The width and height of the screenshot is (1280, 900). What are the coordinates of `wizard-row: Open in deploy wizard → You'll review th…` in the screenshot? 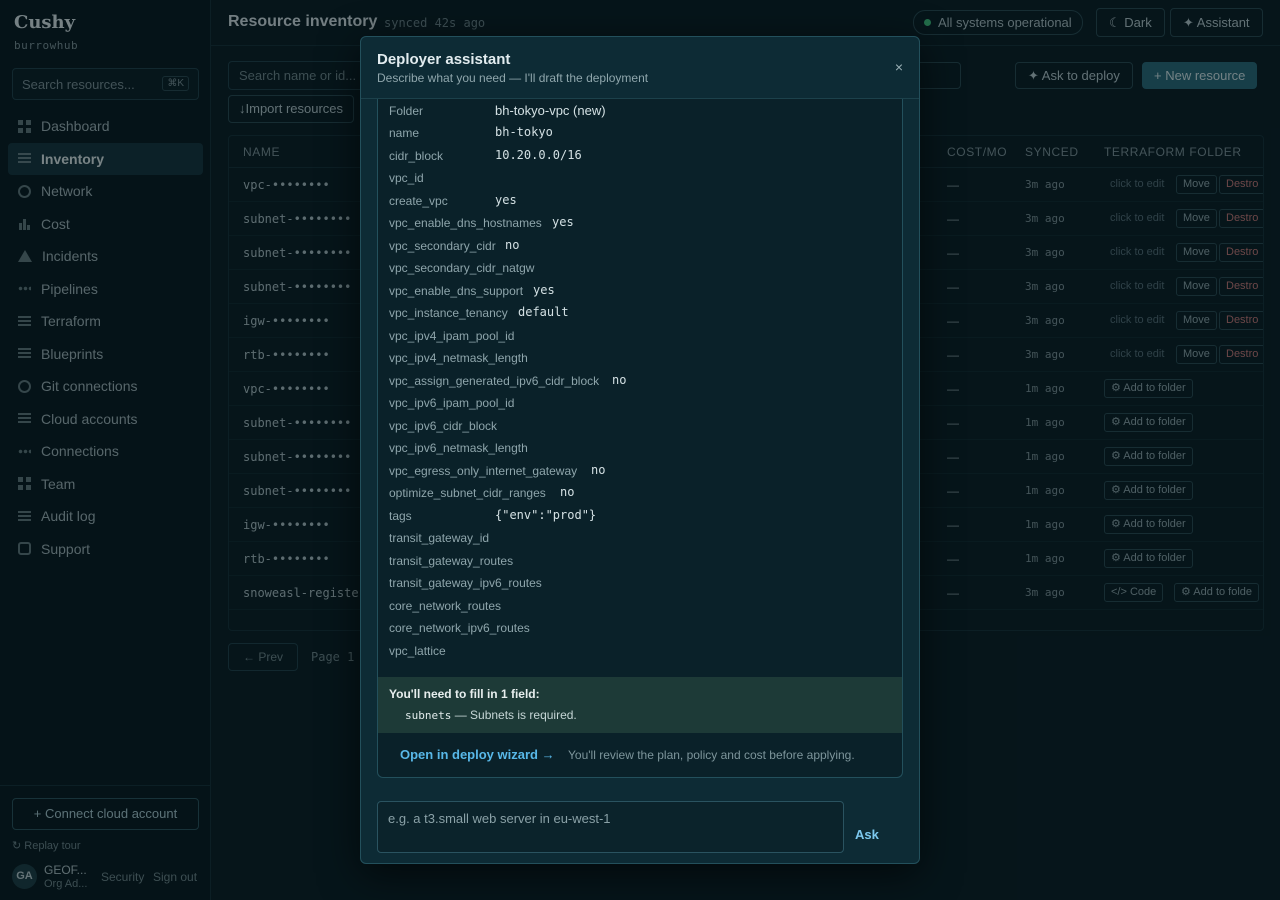 It's located at (640, 755).